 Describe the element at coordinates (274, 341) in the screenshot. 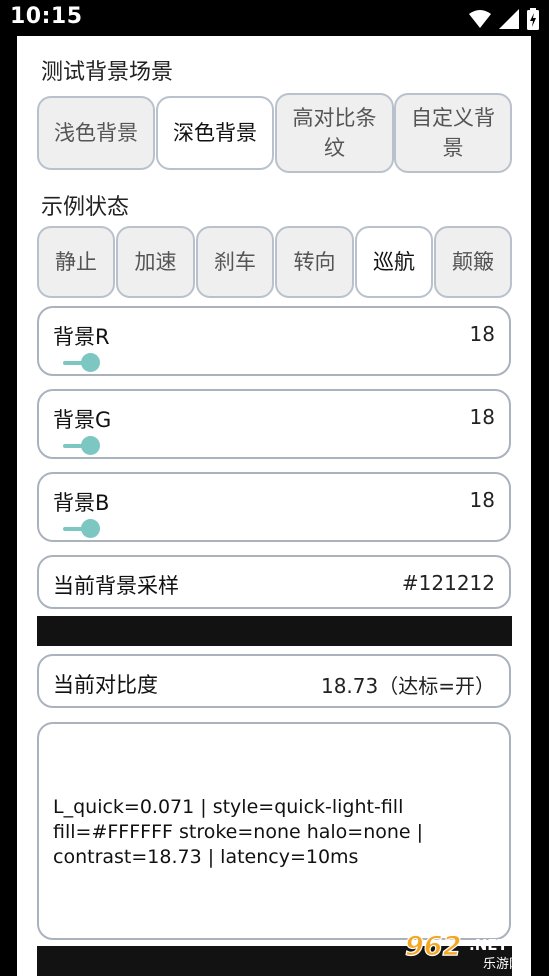

I see `slider-card-r: 背景R 18` at that location.